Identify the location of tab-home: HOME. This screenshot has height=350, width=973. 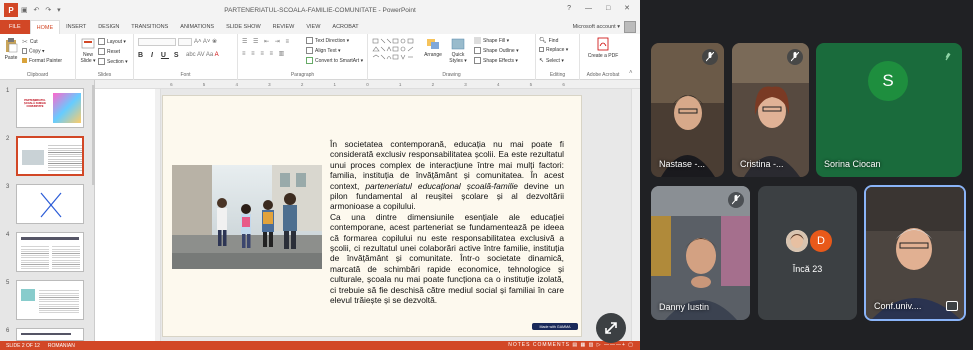
(45, 27).